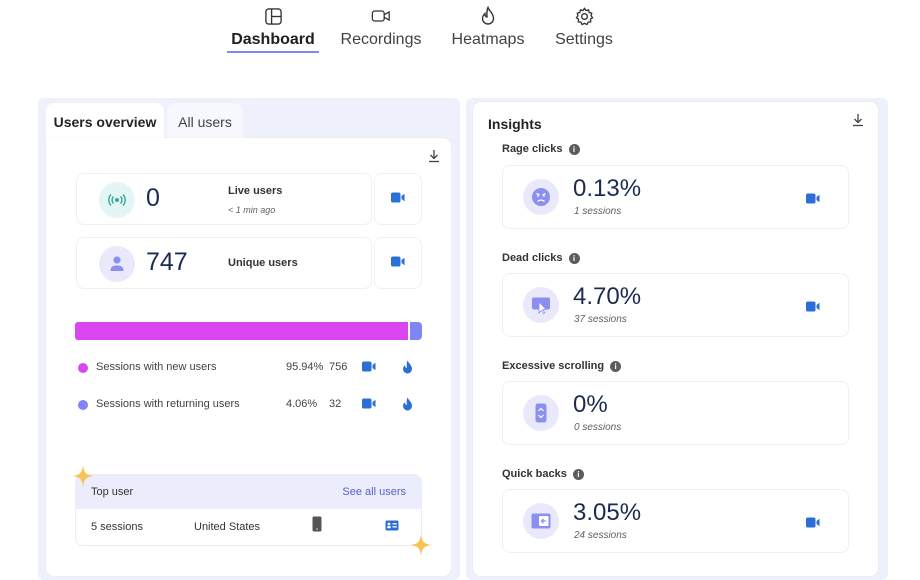 The height and width of the screenshot is (580, 920). What do you see at coordinates (273, 29) in the screenshot?
I see `nav-tab-dashboard: Dashboard` at bounding box center [273, 29].